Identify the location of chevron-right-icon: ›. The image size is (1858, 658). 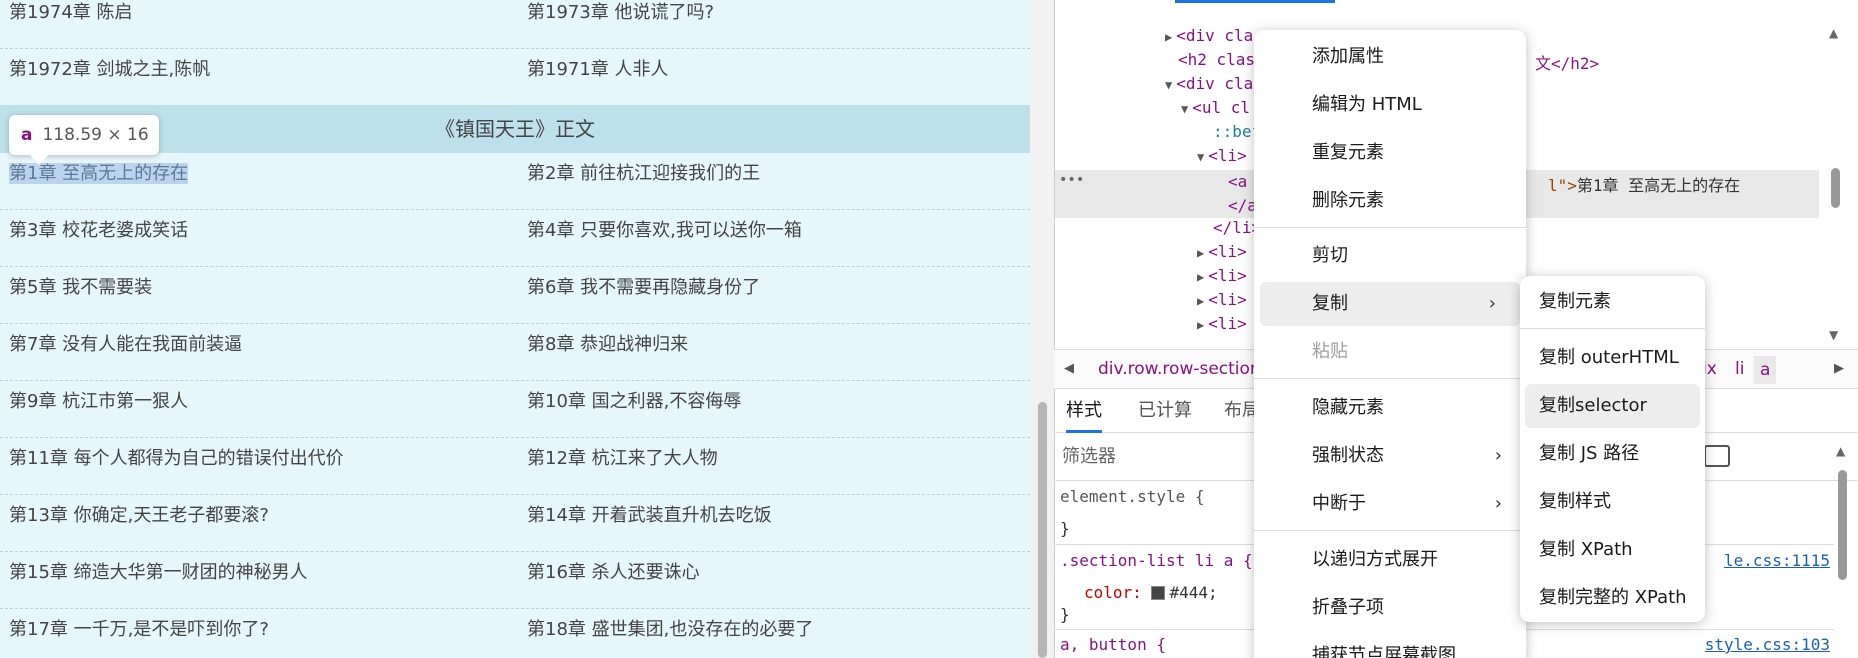
(1498, 503).